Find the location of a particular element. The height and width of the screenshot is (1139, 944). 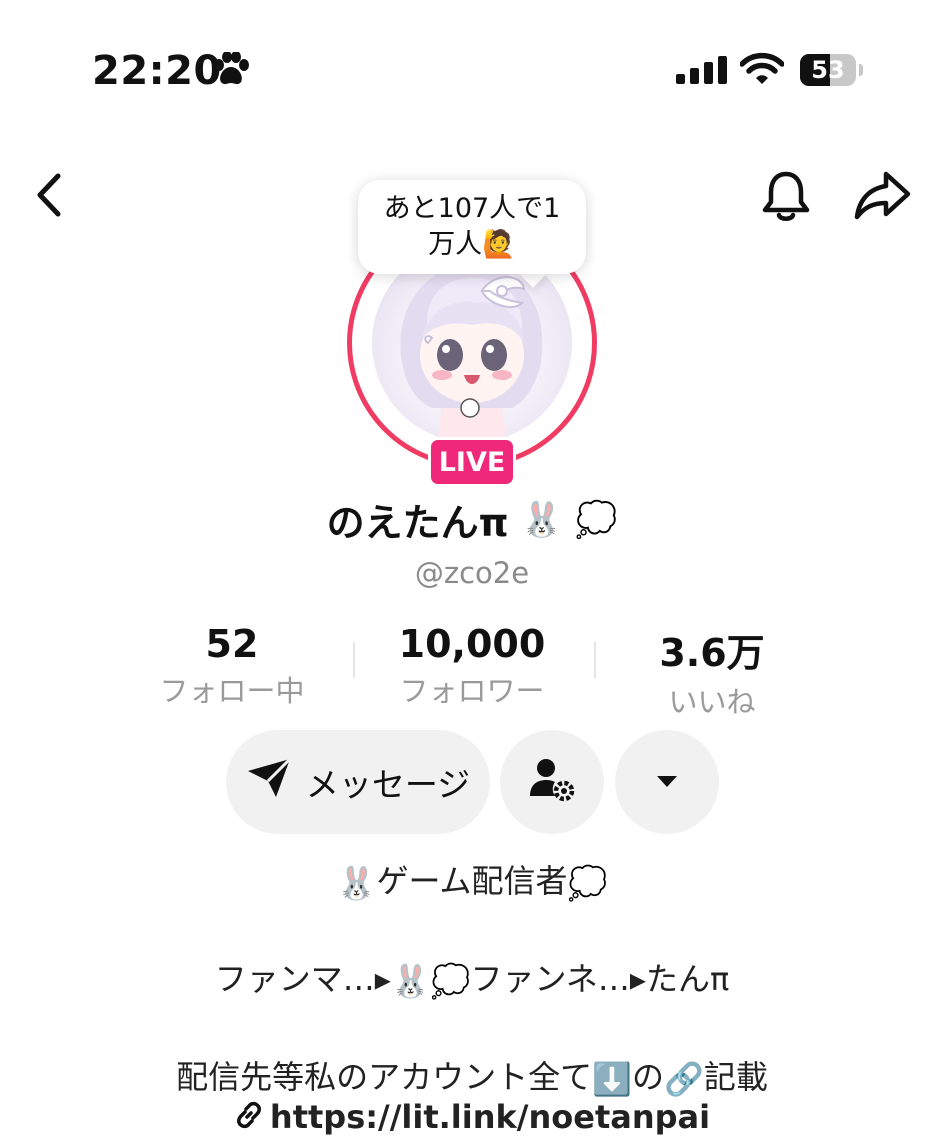

friend-settings-button is located at coordinates (552, 782).